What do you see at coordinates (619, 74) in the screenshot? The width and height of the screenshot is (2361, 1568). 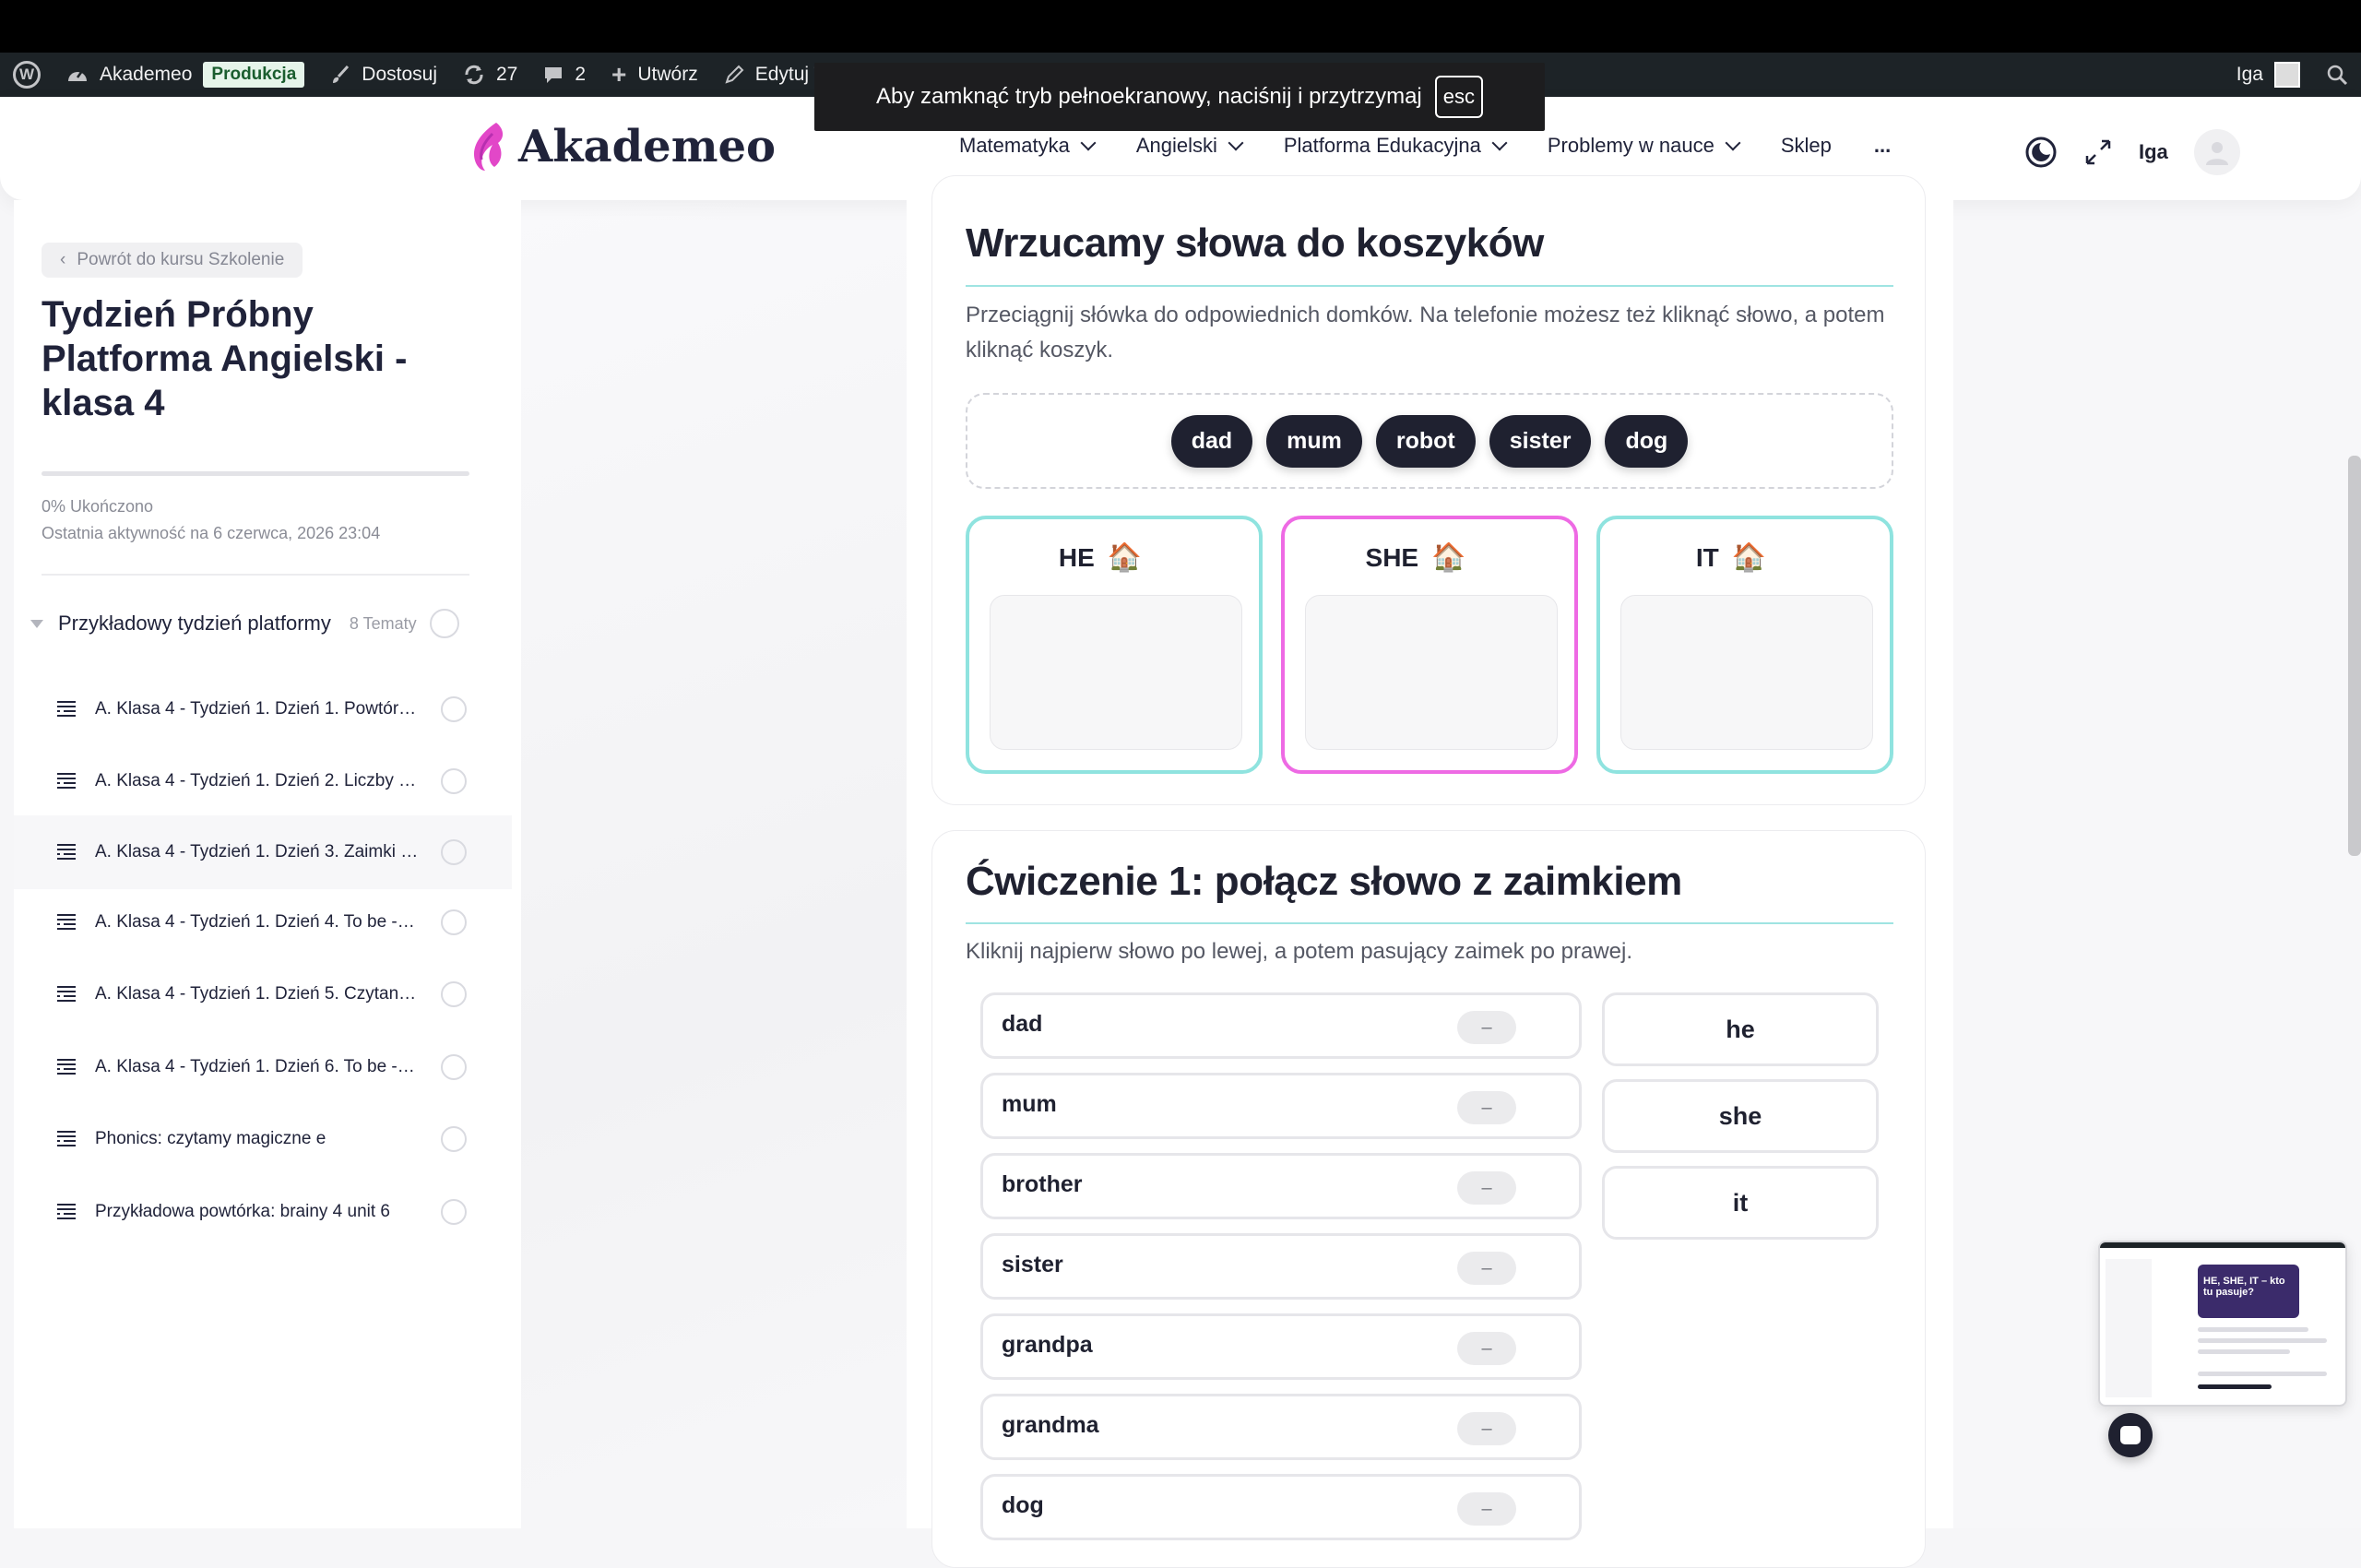 I see `plus-icon: +` at bounding box center [619, 74].